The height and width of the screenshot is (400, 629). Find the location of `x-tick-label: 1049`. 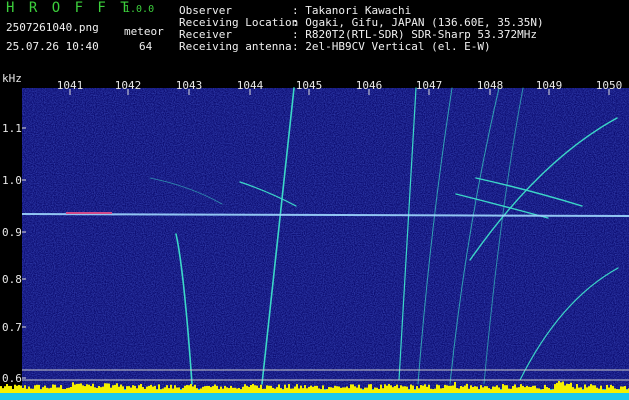

x-tick-label: 1049 is located at coordinates (549, 85).